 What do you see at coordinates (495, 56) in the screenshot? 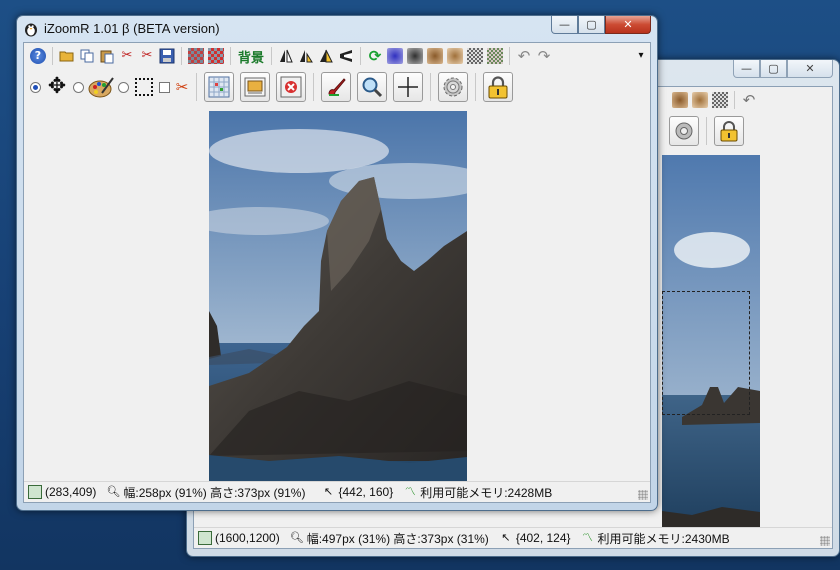
I see `color-noise-icon` at bounding box center [495, 56].